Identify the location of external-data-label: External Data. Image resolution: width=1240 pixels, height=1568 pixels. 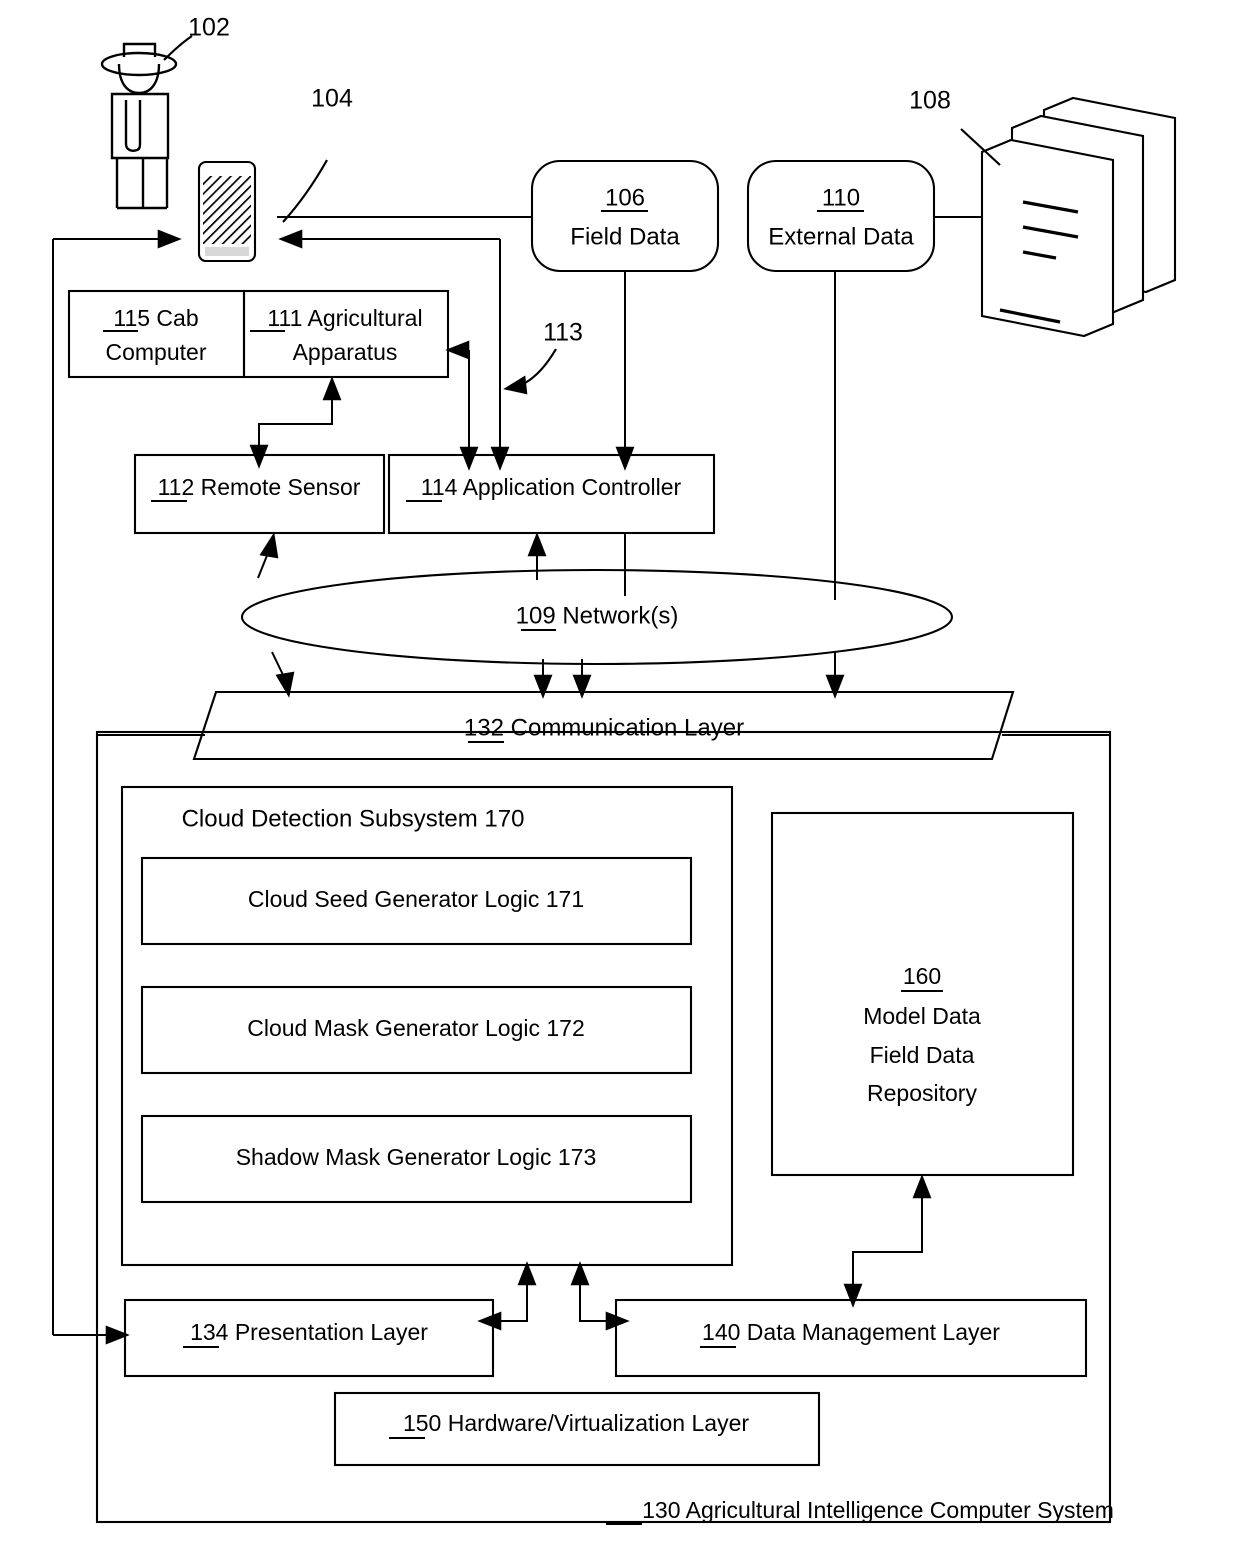
(841, 236).